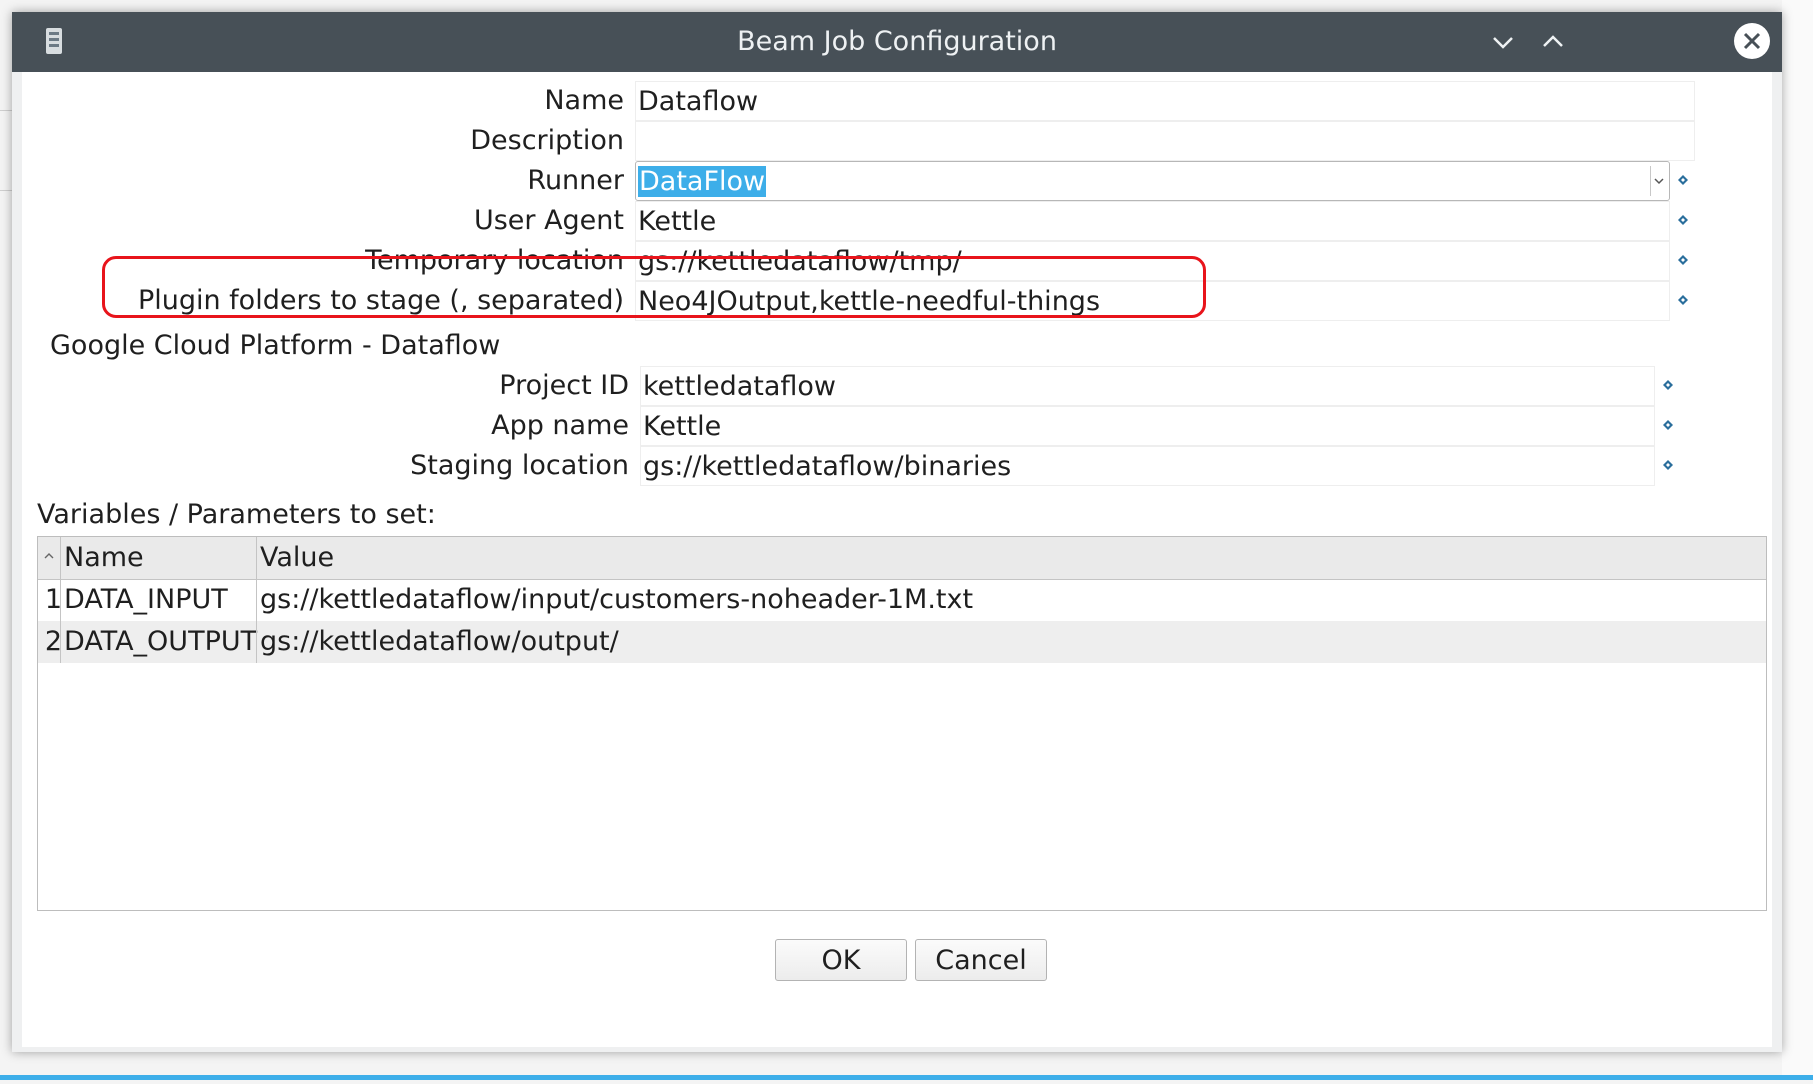  I want to click on param-value-cell: gs://kettledataflow/output/, so click(439, 642).